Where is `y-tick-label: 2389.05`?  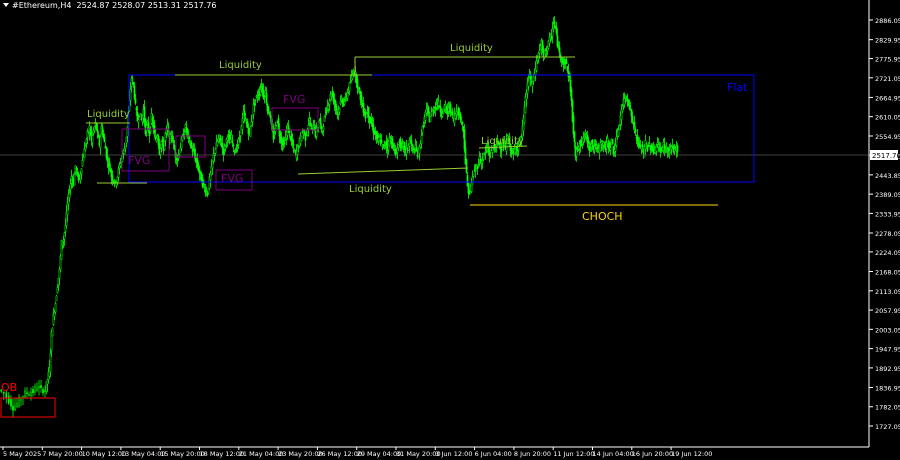 y-tick-label: 2389.05 is located at coordinates (887, 195).